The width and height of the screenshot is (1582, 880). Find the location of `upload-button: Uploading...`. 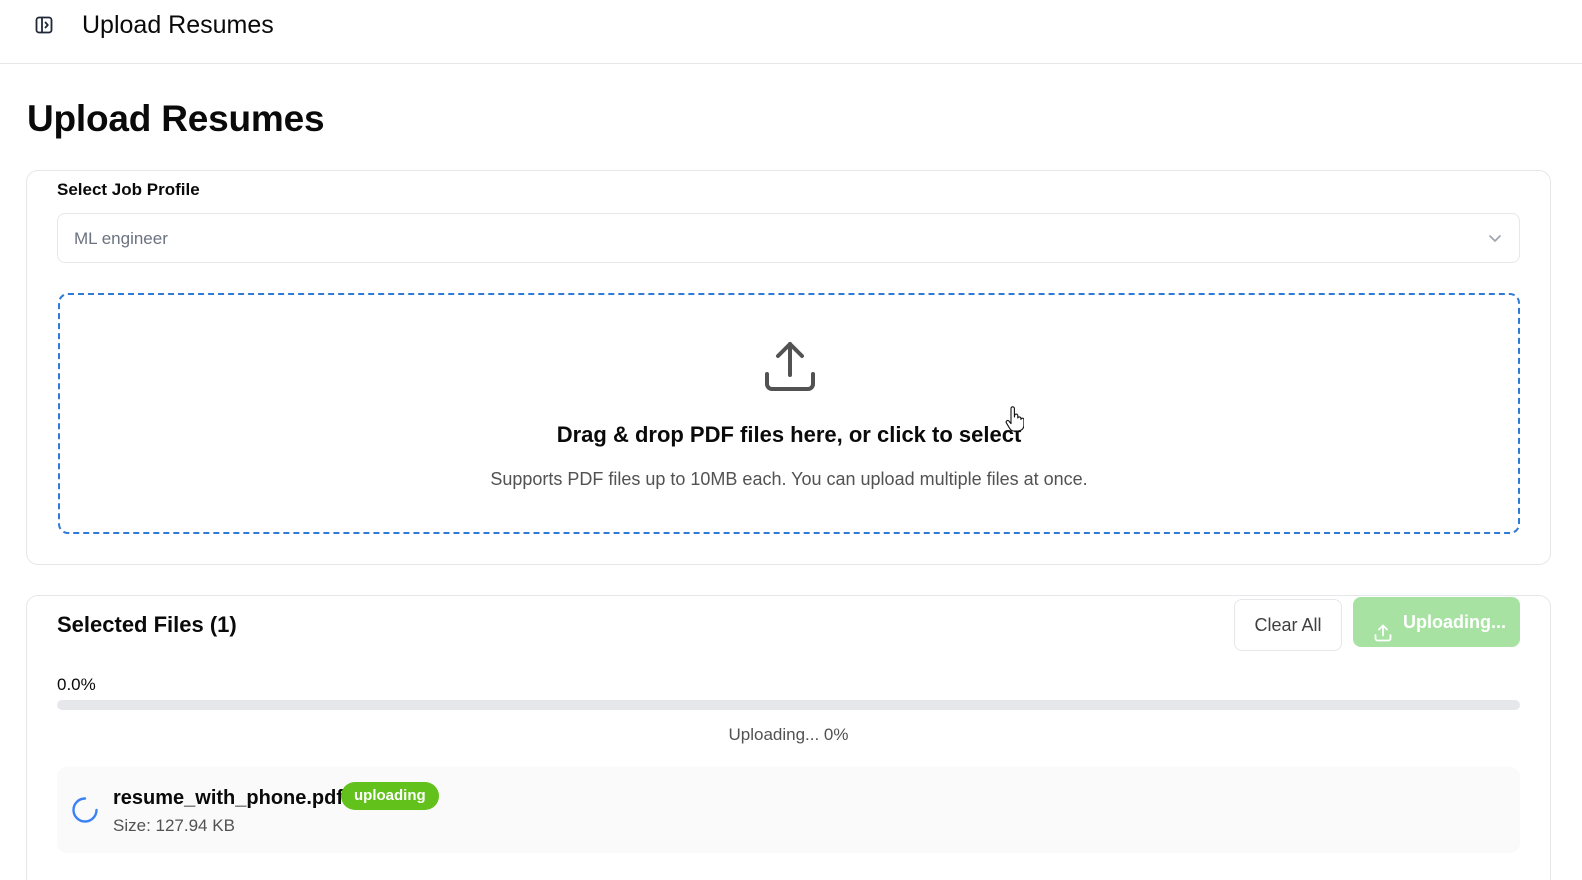

upload-button: Uploading... is located at coordinates (1436, 622).